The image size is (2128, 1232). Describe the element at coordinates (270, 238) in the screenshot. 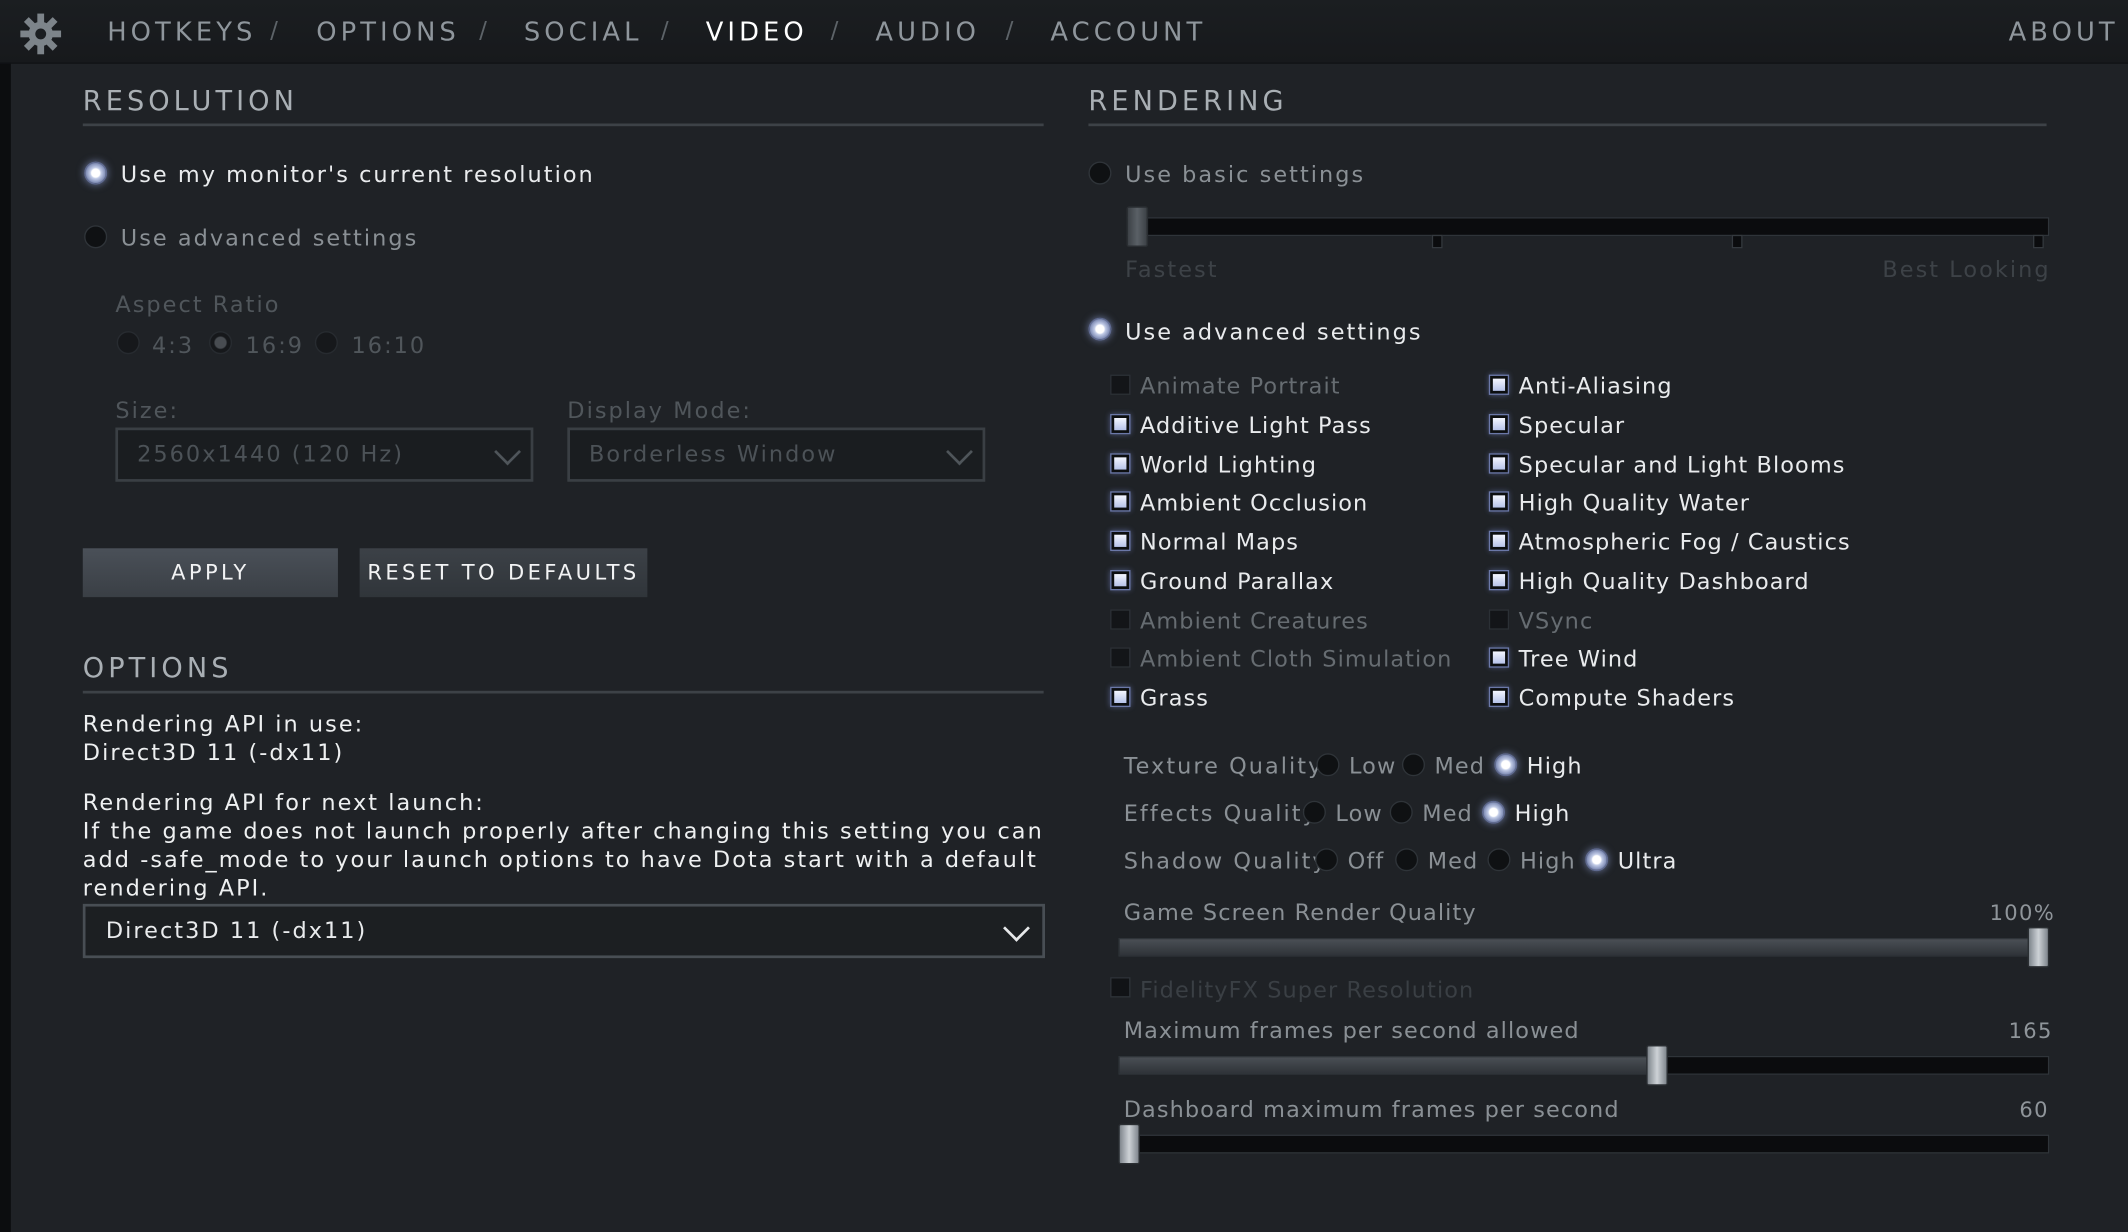

I see `use-advanced-resolution-label: Use advanced settings` at that location.